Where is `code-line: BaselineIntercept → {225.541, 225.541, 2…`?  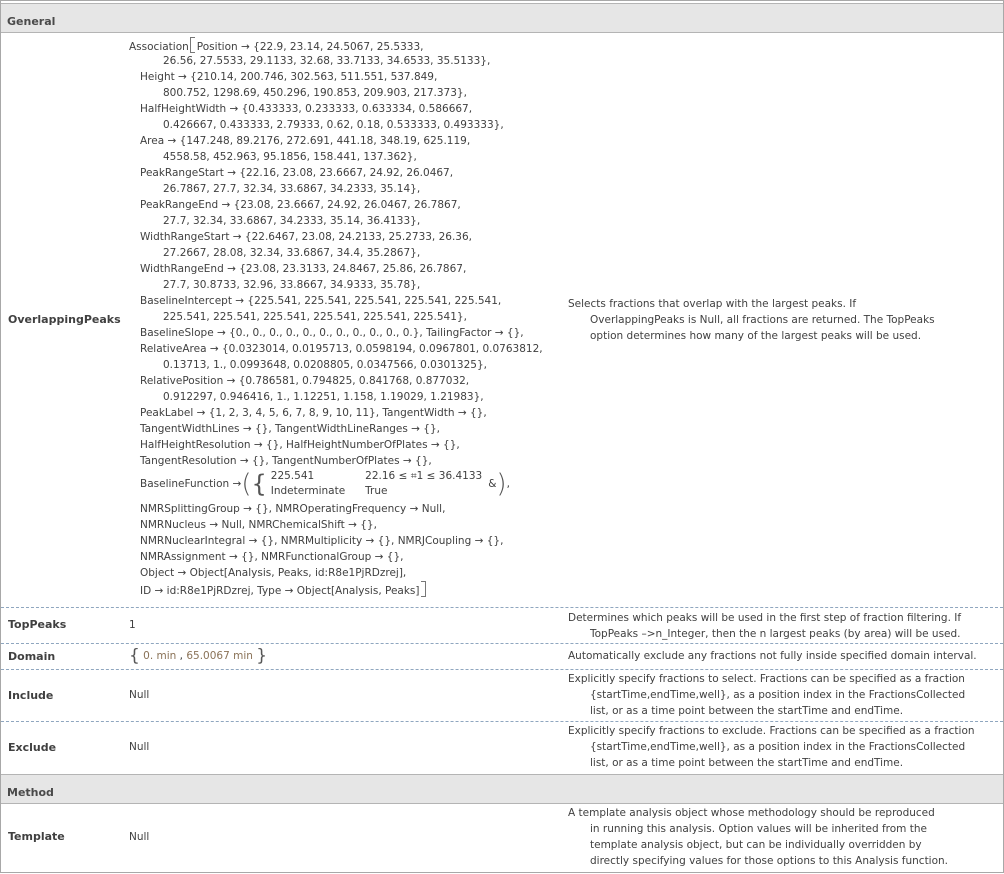
code-line: BaselineIntercept → {225.541, 225.541, 2… is located at coordinates (336, 301).